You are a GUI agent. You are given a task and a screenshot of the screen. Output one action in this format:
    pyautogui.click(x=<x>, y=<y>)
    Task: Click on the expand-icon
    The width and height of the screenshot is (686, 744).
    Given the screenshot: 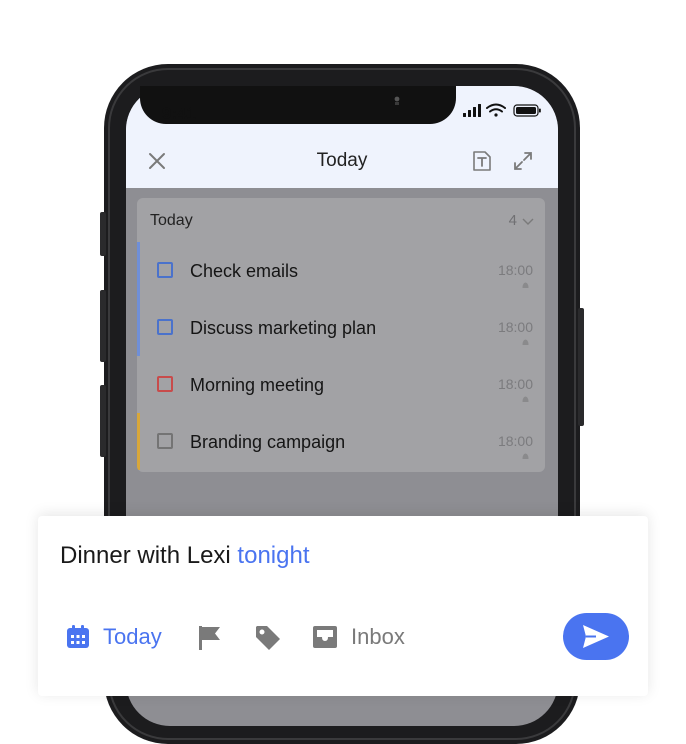 What is the action you would take?
    pyautogui.click(x=523, y=161)
    